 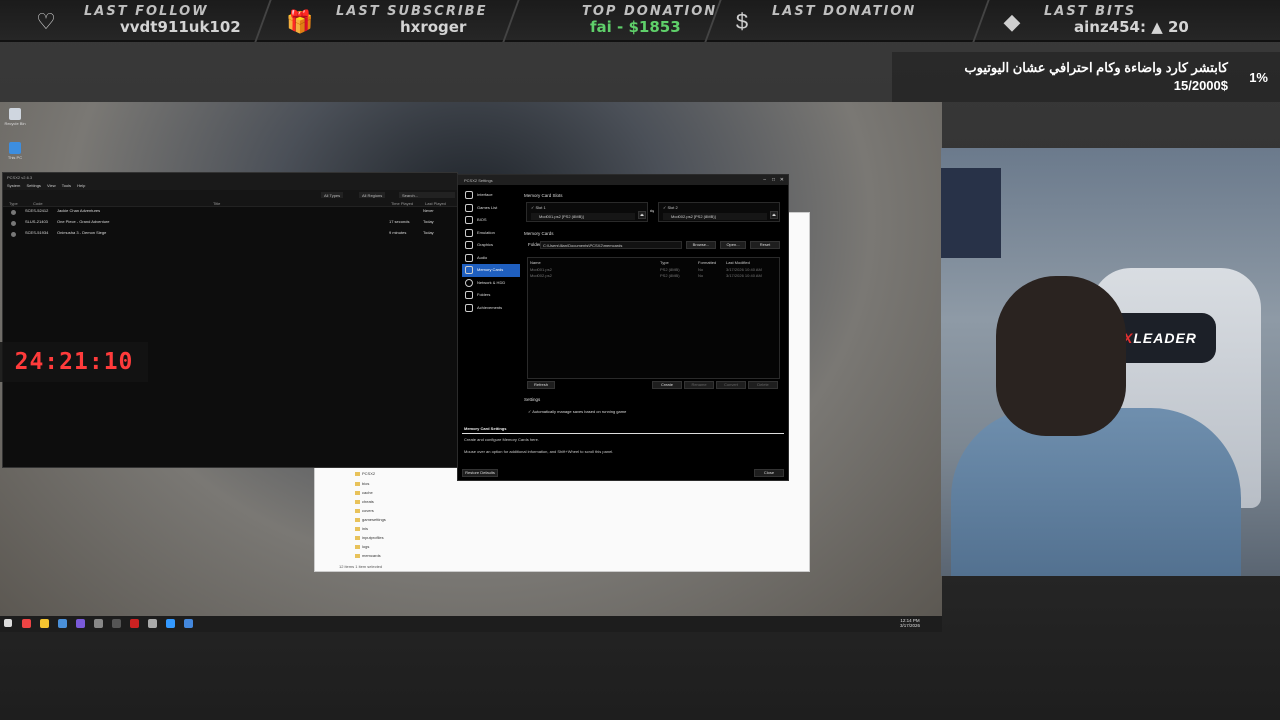 What do you see at coordinates (541, 275) in the screenshot?
I see `card-name: Mcd002.ps2` at bounding box center [541, 275].